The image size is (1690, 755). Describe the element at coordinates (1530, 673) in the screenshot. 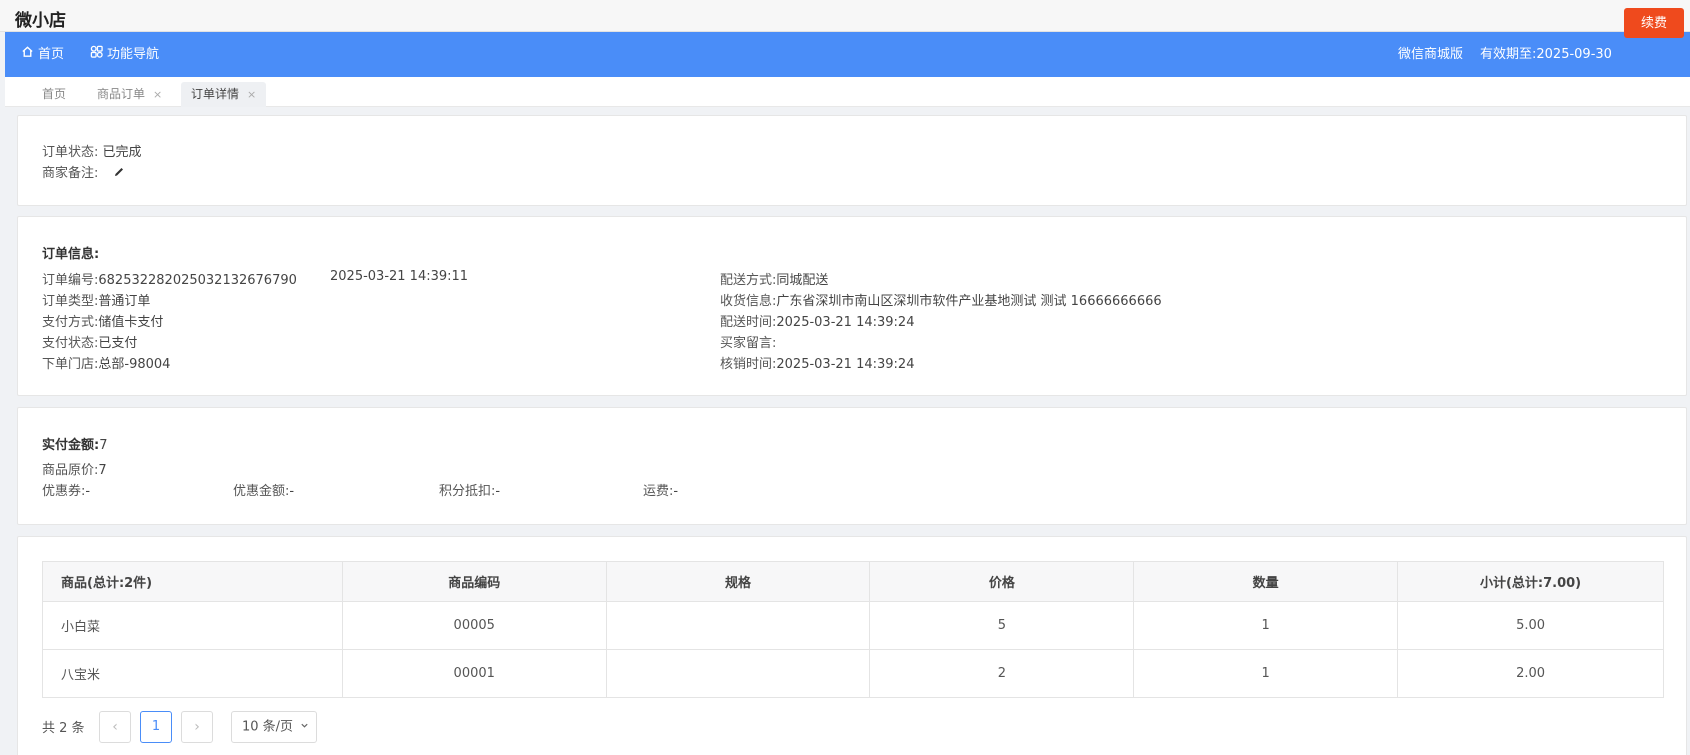

I see `cell-subtotal: 2.00` at that location.